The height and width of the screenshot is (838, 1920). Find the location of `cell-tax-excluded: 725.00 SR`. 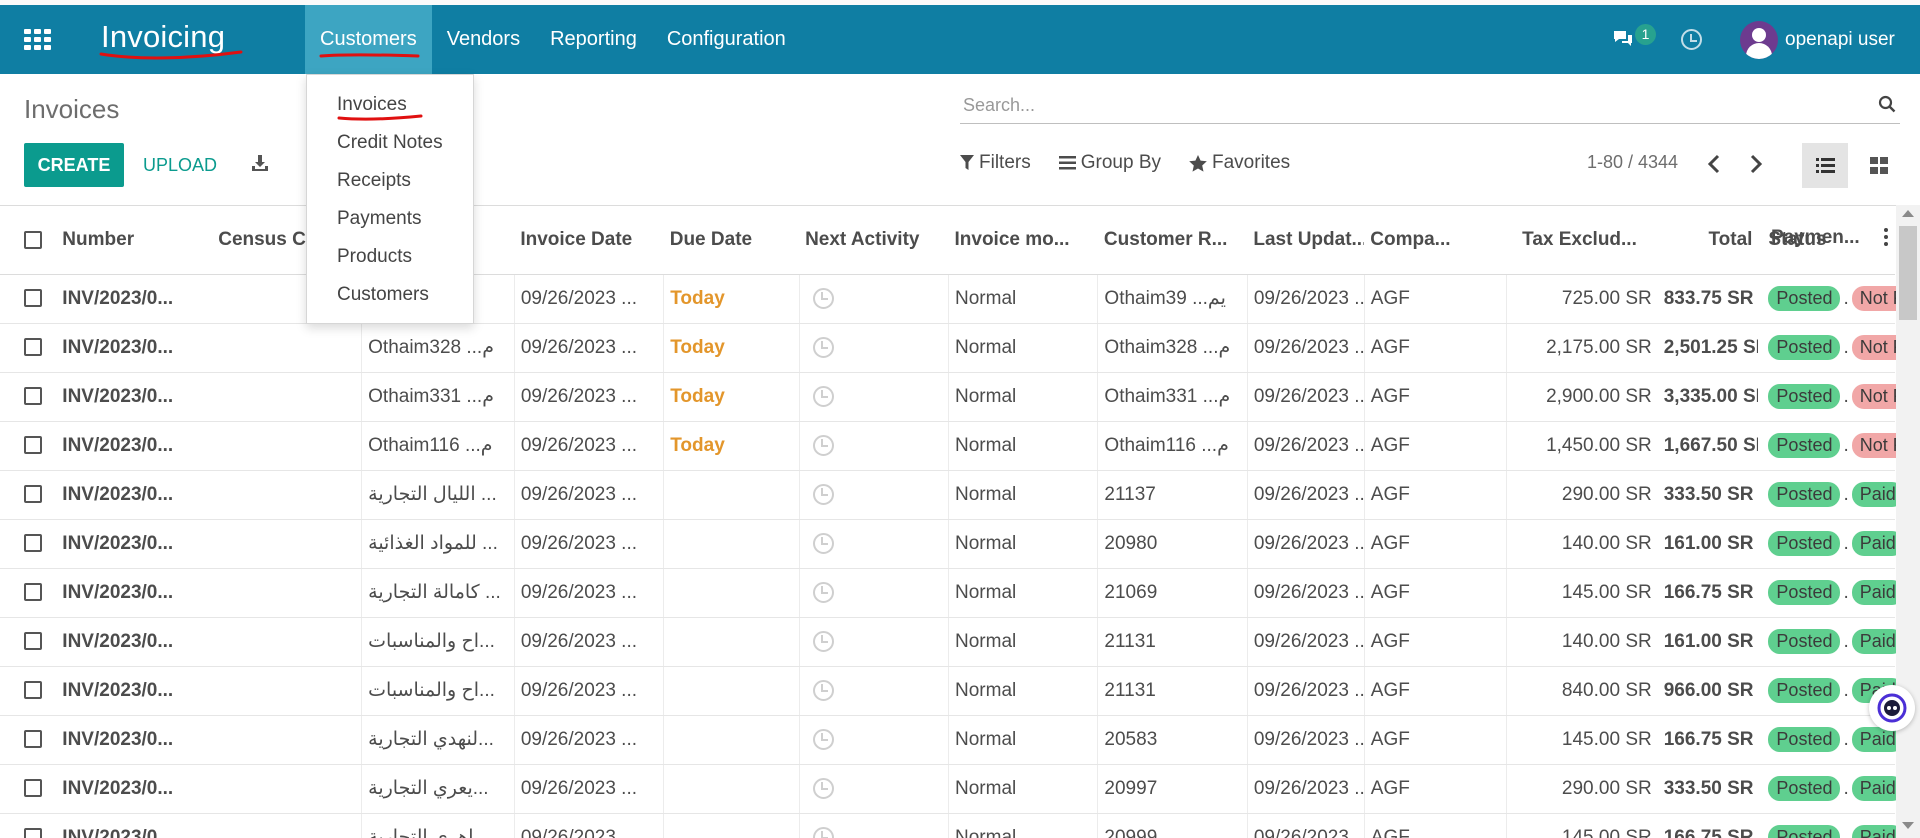

cell-tax-excluded: 725.00 SR is located at coordinates (1582, 299).